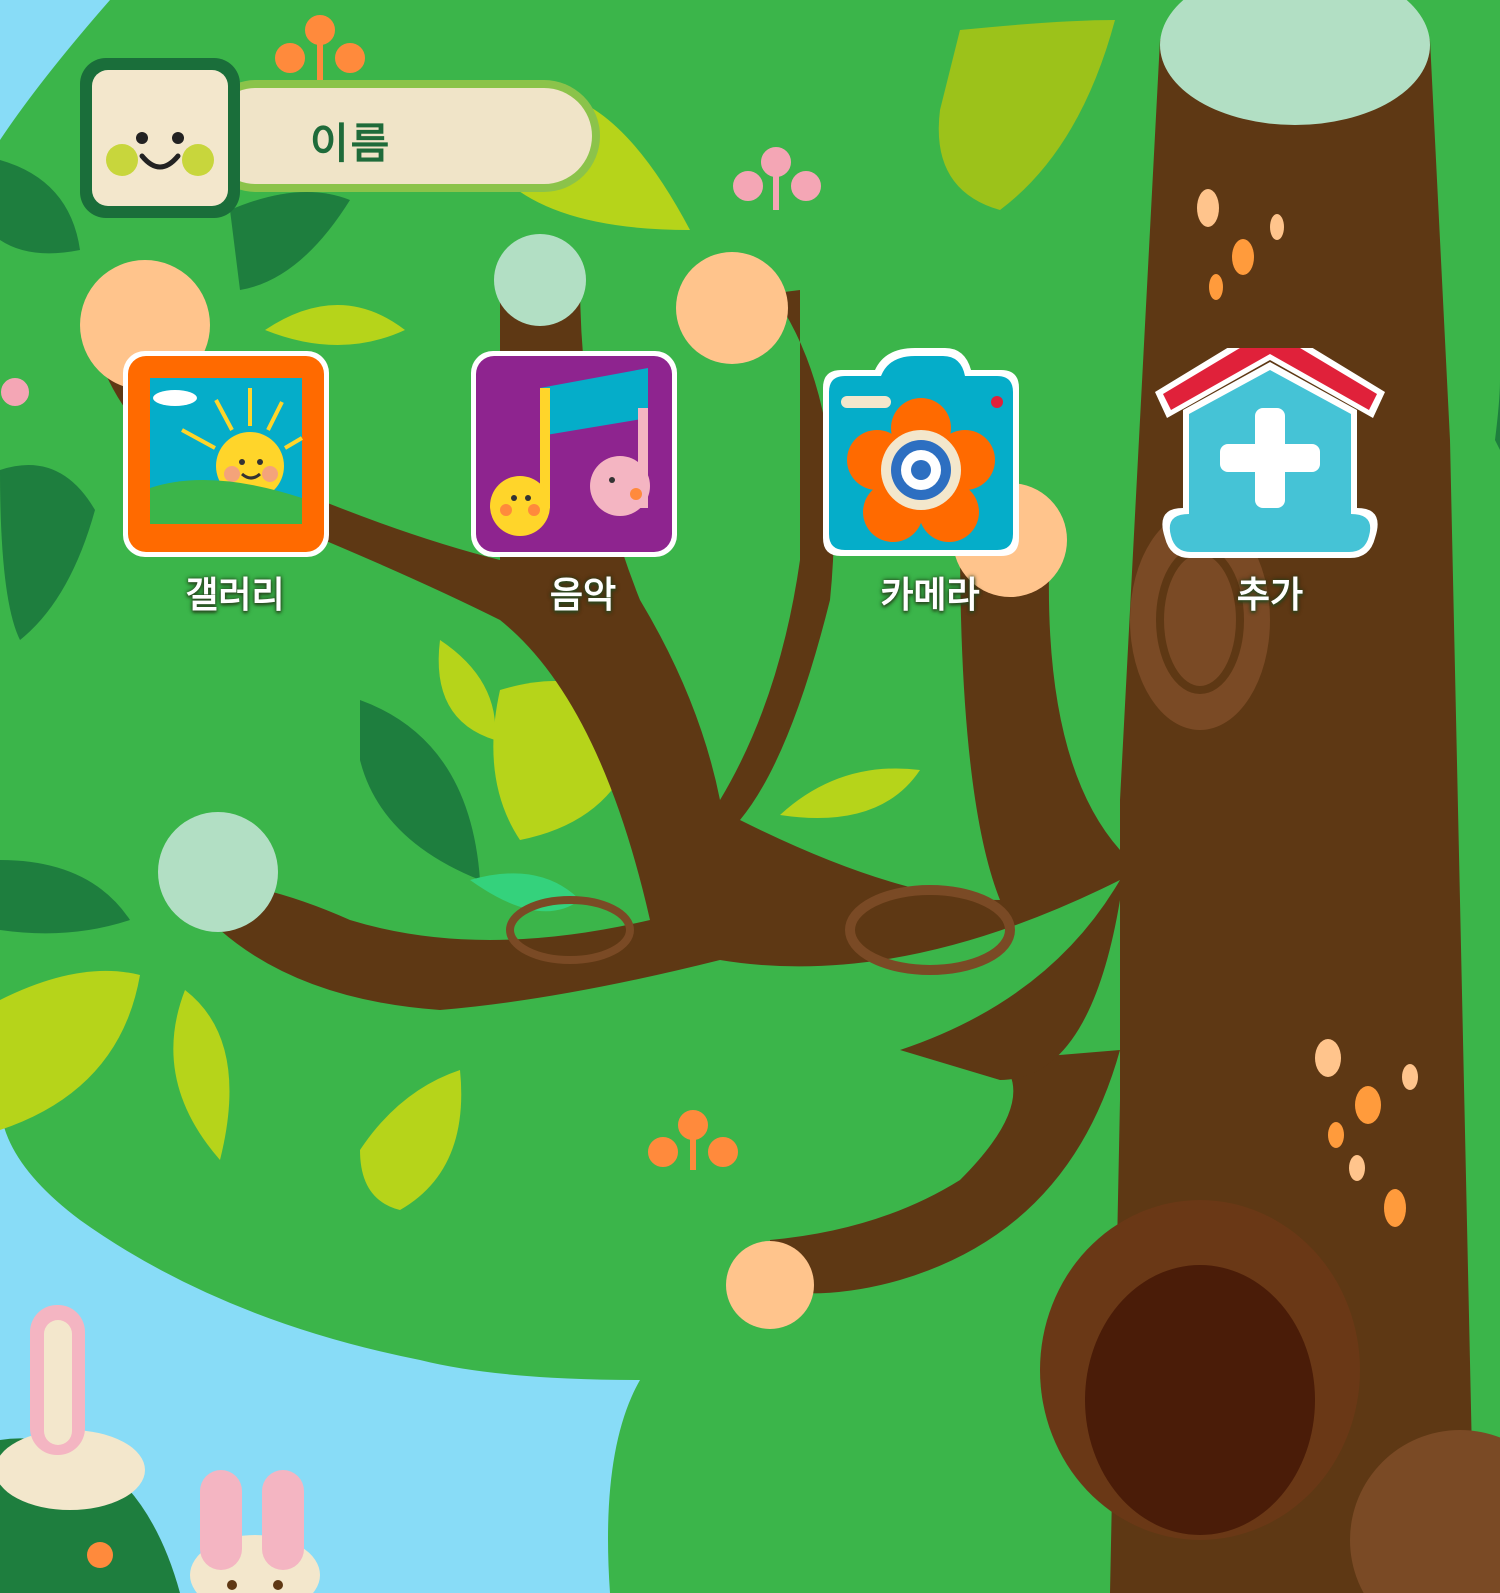 This screenshot has height=1593, width=1500. What do you see at coordinates (1270, 463) in the screenshot?
I see `add-house-icon` at bounding box center [1270, 463].